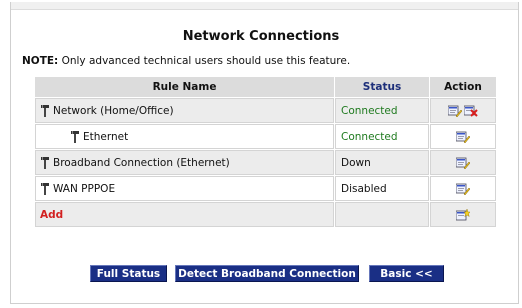 The width and height of the screenshot is (522, 308). I want to click on status-cell: Disabled, so click(382, 188).